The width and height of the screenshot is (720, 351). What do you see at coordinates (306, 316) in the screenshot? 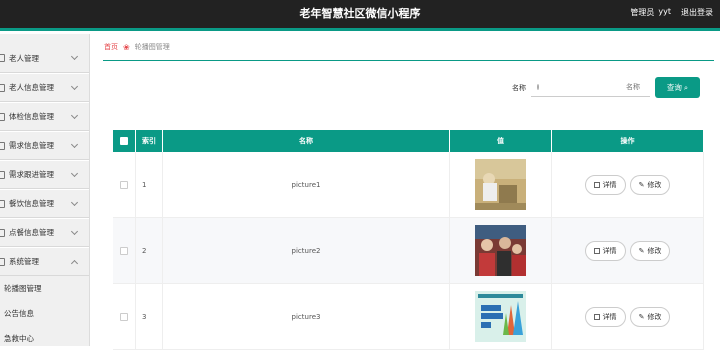
I see `row-name: picture3` at bounding box center [306, 316].